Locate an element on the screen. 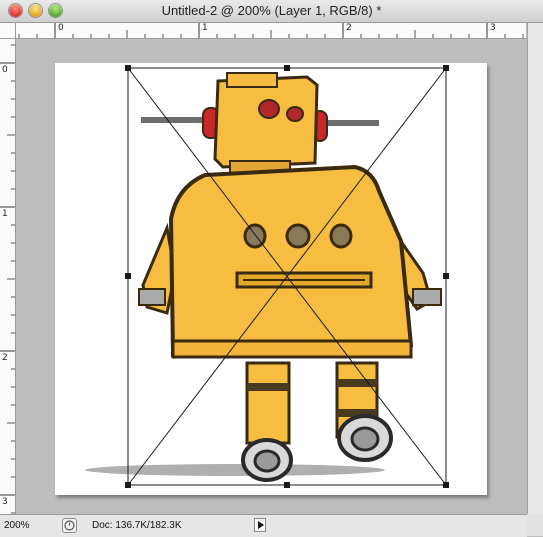 Image resolution: width=543 pixels, height=537 pixels. hand-left is located at coordinates (152, 297).